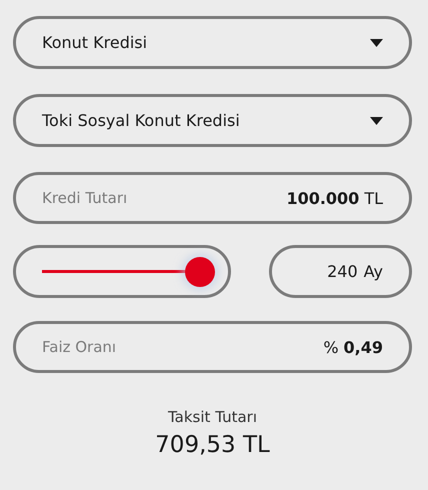 This screenshot has height=490, width=428. What do you see at coordinates (363, 347) in the screenshot?
I see `rate-value: 0,49` at bounding box center [363, 347].